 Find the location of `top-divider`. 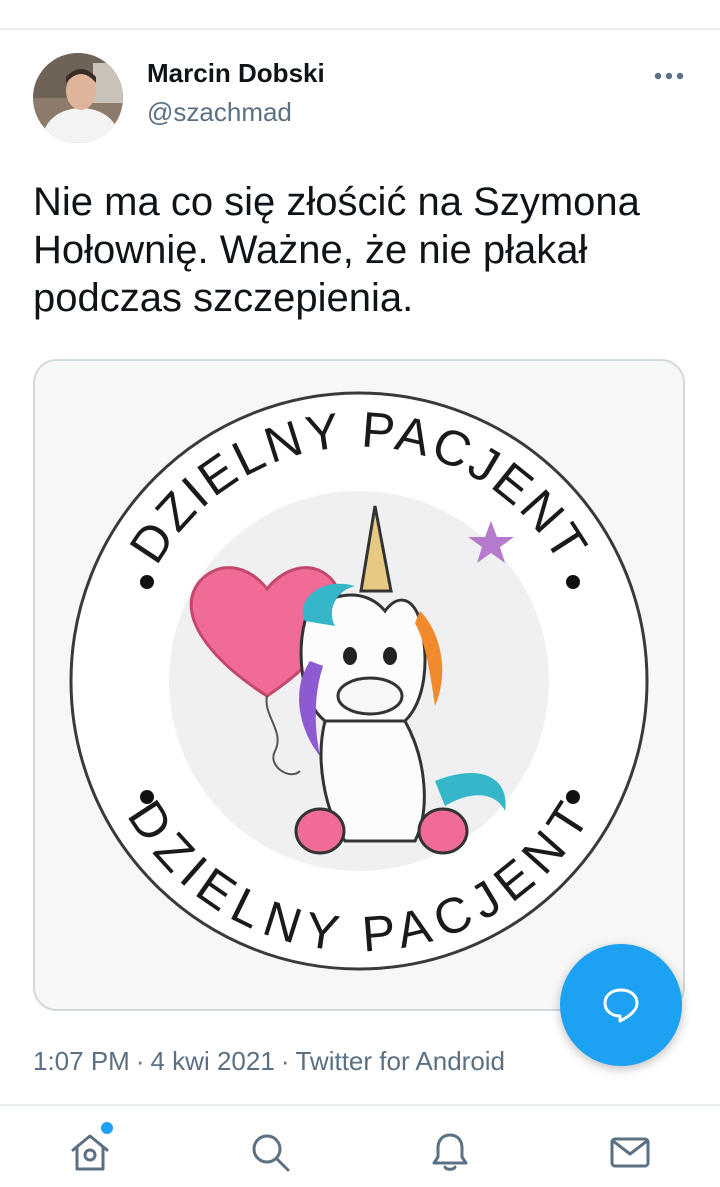

top-divider is located at coordinates (360, 29).